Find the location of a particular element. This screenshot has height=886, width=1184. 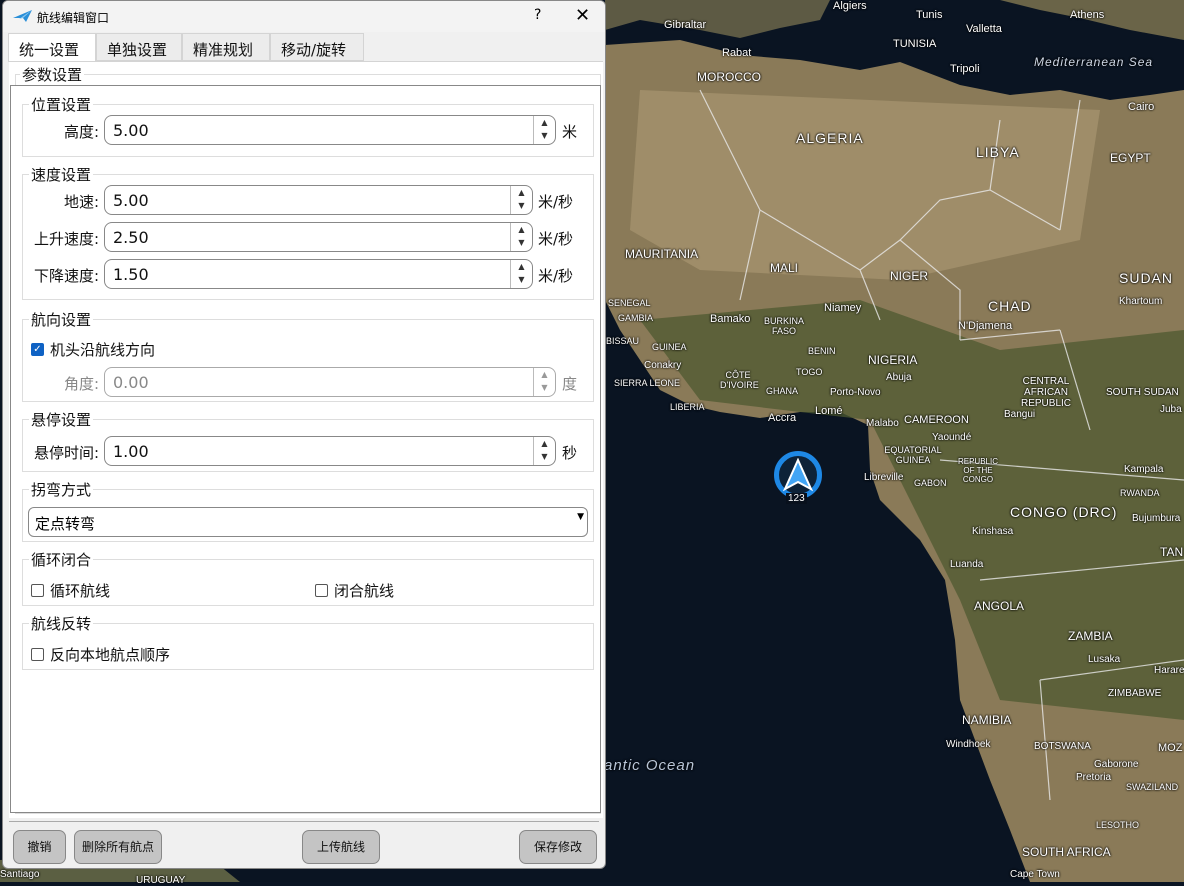

delete-all-waypoints-button: 删除所有航点 is located at coordinates (118, 847).